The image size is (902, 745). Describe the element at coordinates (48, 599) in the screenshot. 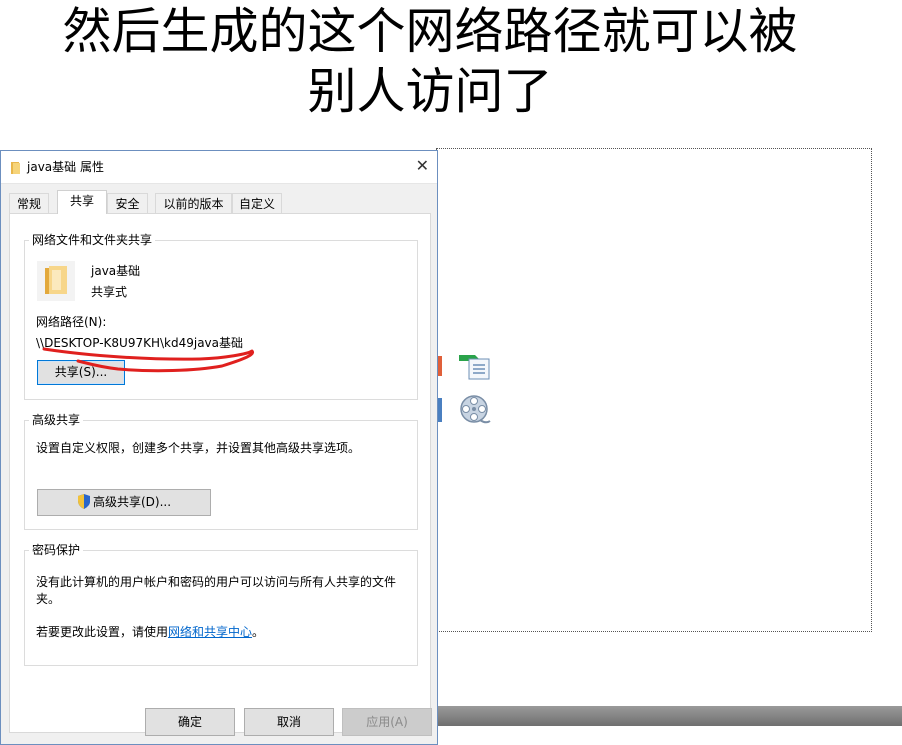

I see `password-description-line2: 夹。` at that location.